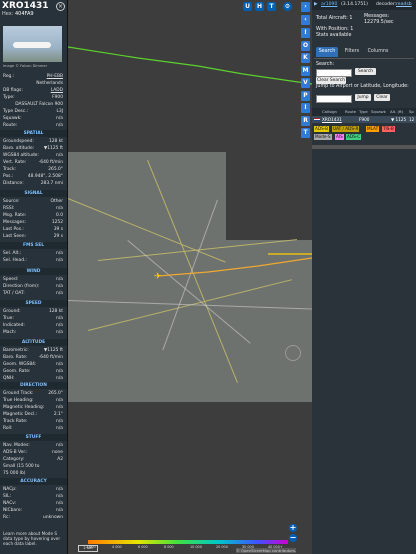 This screenshot has width=416, height=554. I want to click on accuracy-row: SIL: n/a, so click(33, 496).